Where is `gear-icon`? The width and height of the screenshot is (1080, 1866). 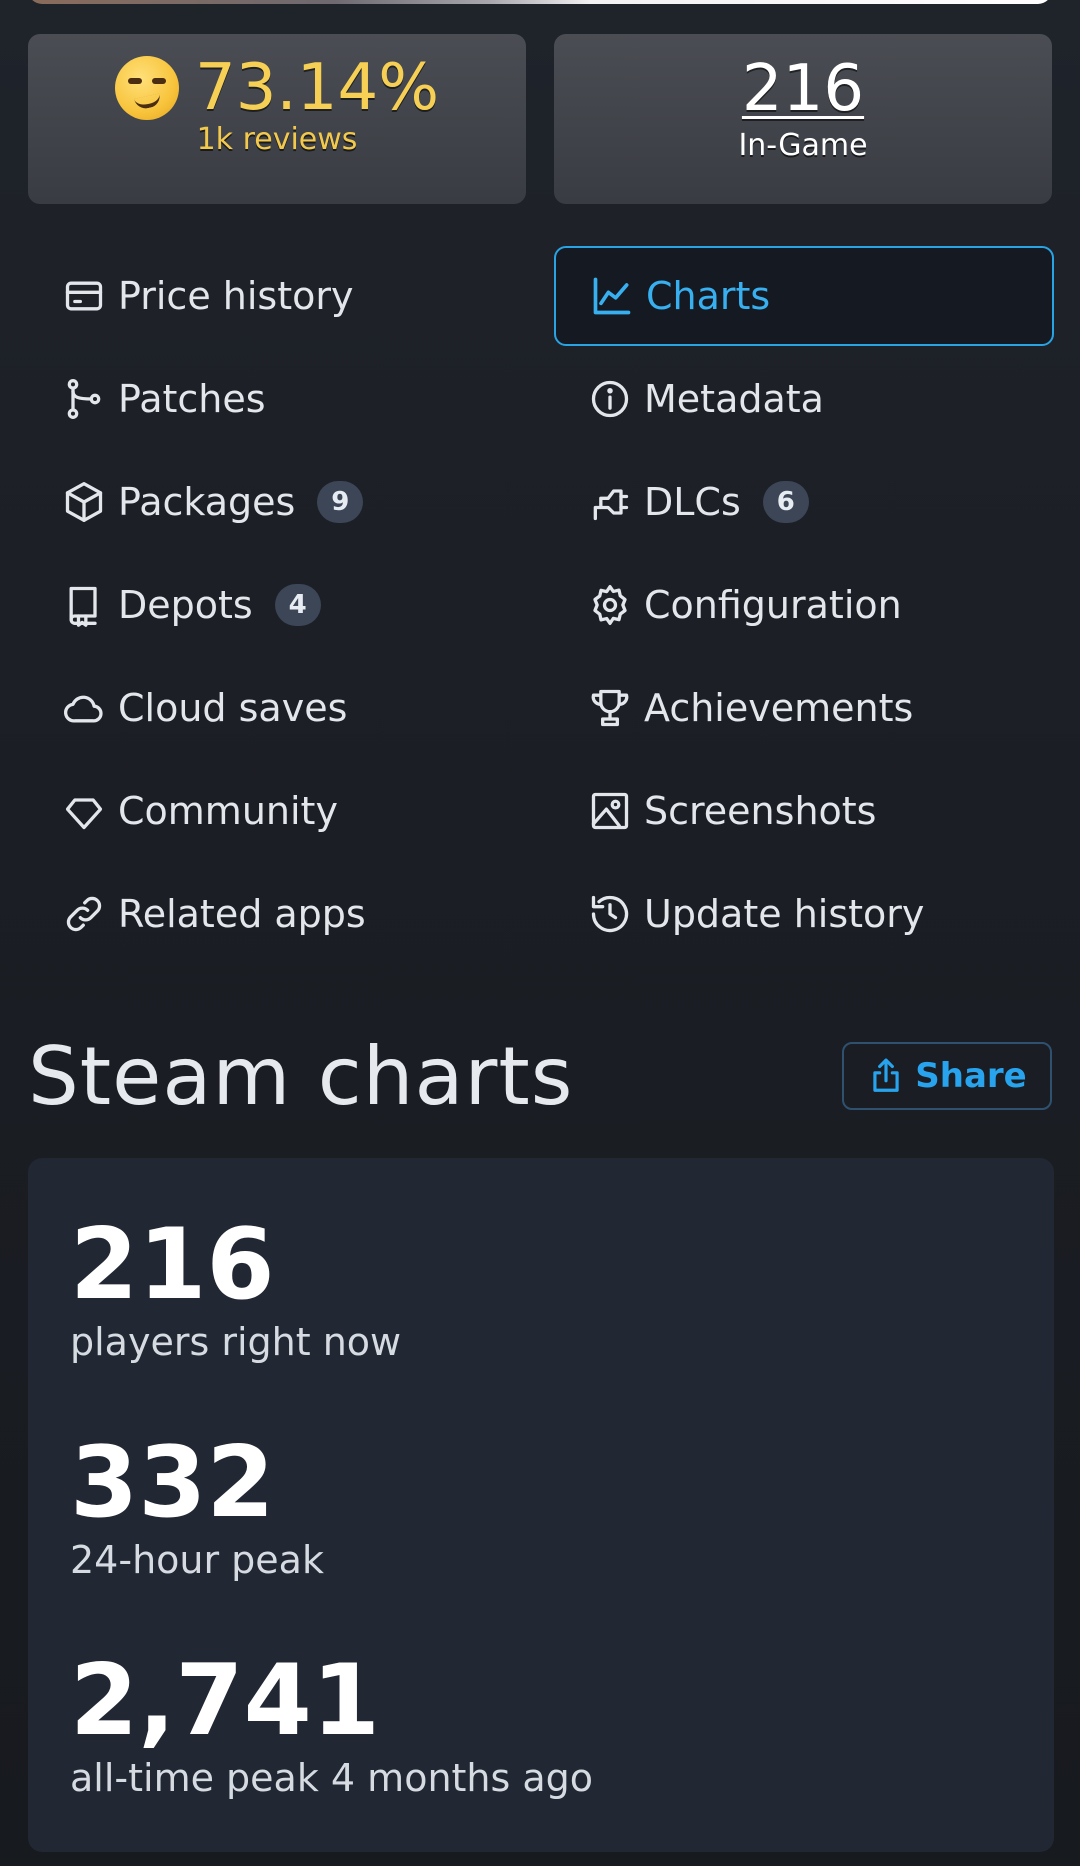 gear-icon is located at coordinates (610, 605).